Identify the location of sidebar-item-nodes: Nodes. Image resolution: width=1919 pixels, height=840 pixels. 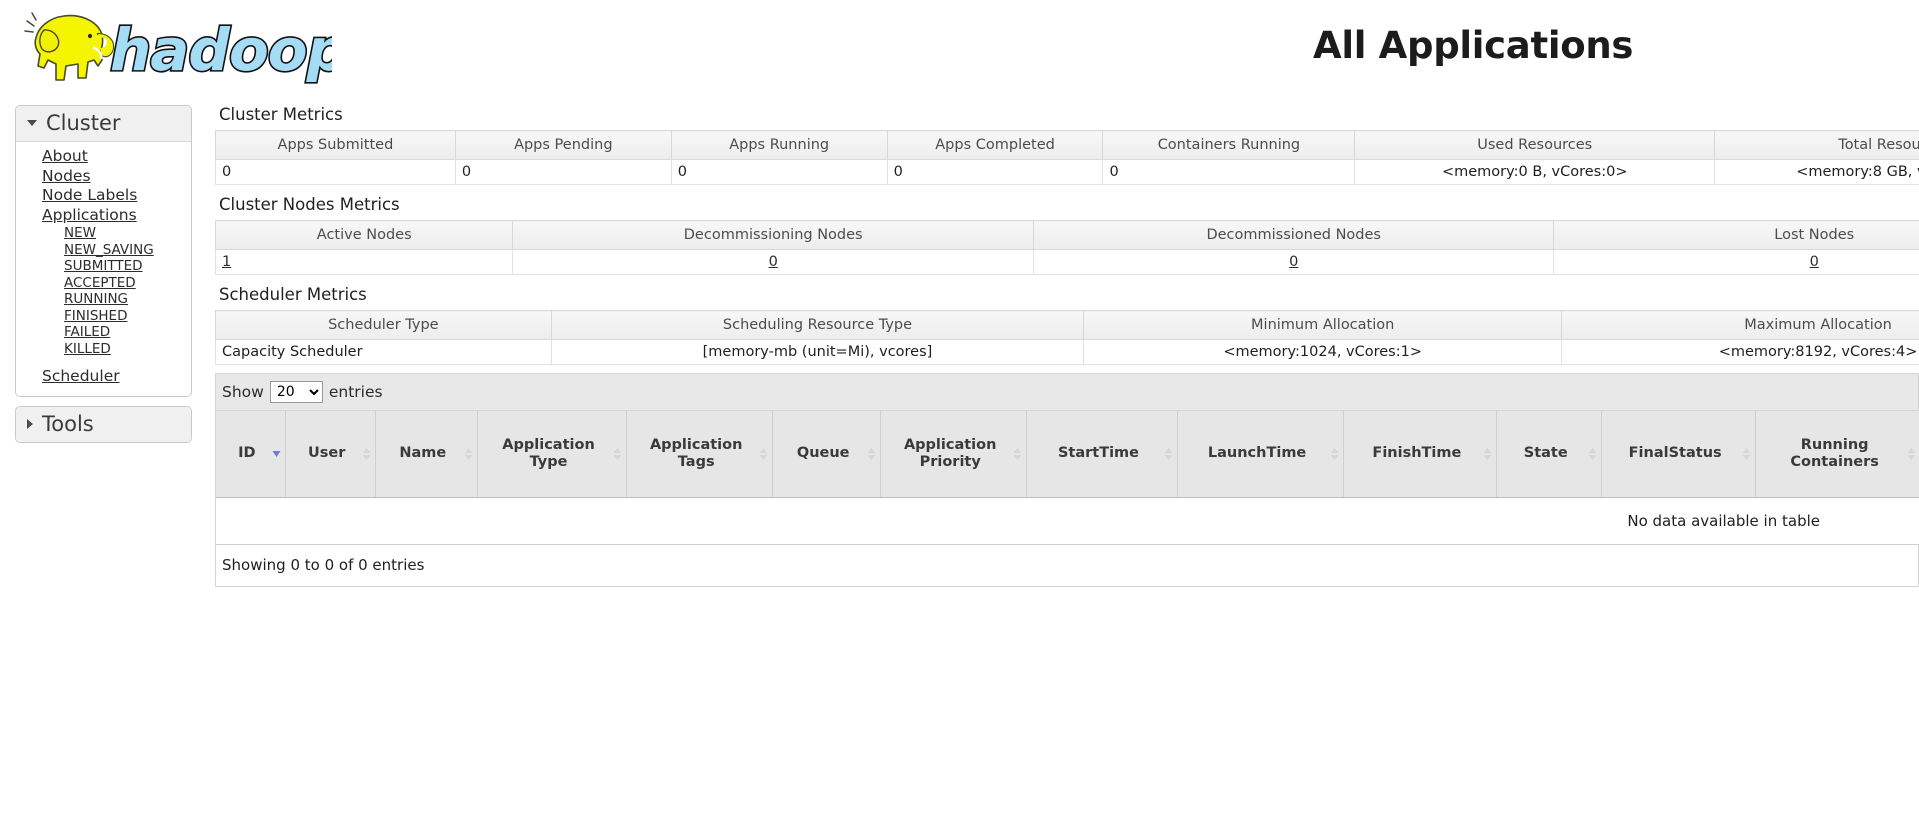
(53, 176).